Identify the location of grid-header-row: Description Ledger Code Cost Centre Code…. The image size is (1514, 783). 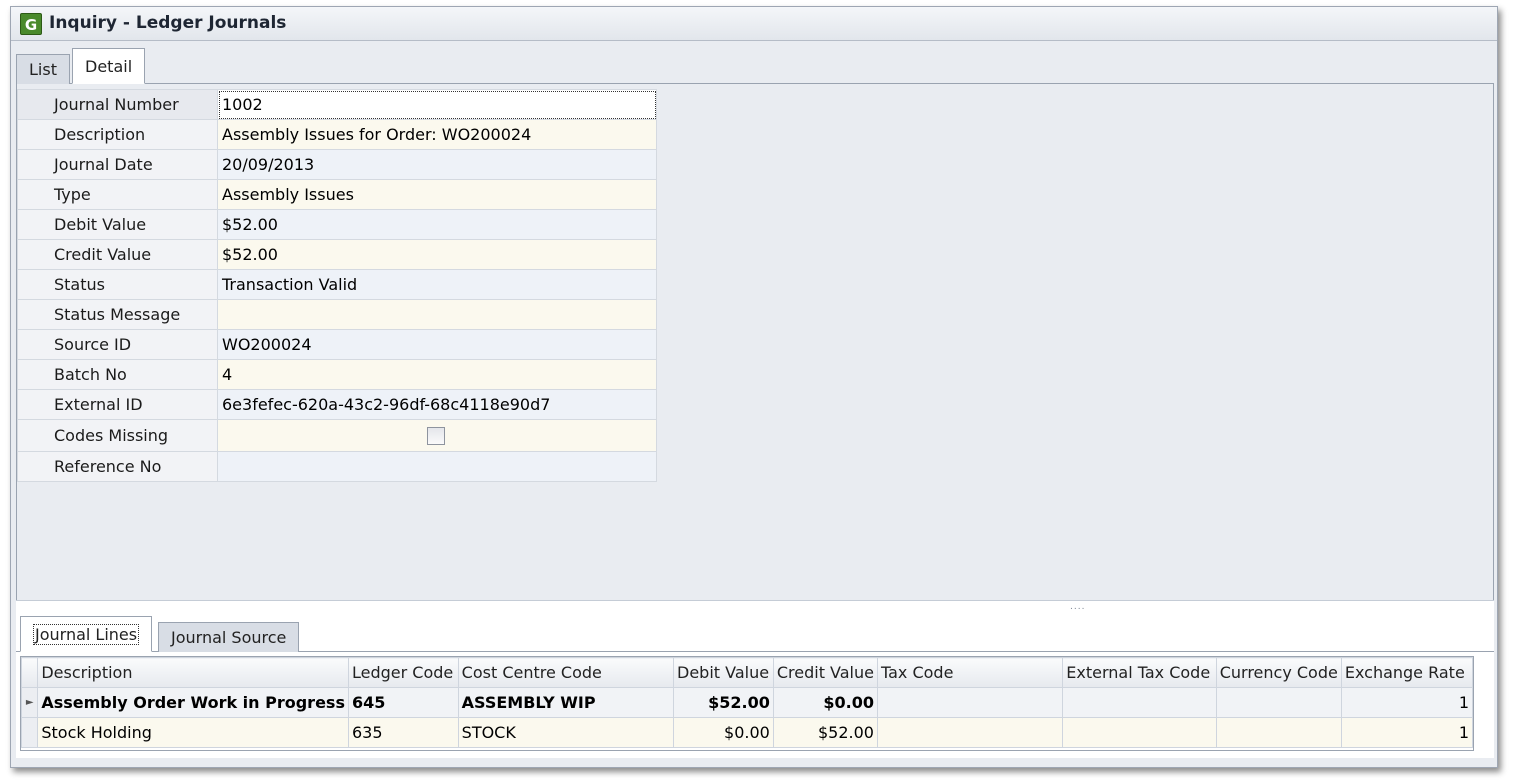
(747, 672).